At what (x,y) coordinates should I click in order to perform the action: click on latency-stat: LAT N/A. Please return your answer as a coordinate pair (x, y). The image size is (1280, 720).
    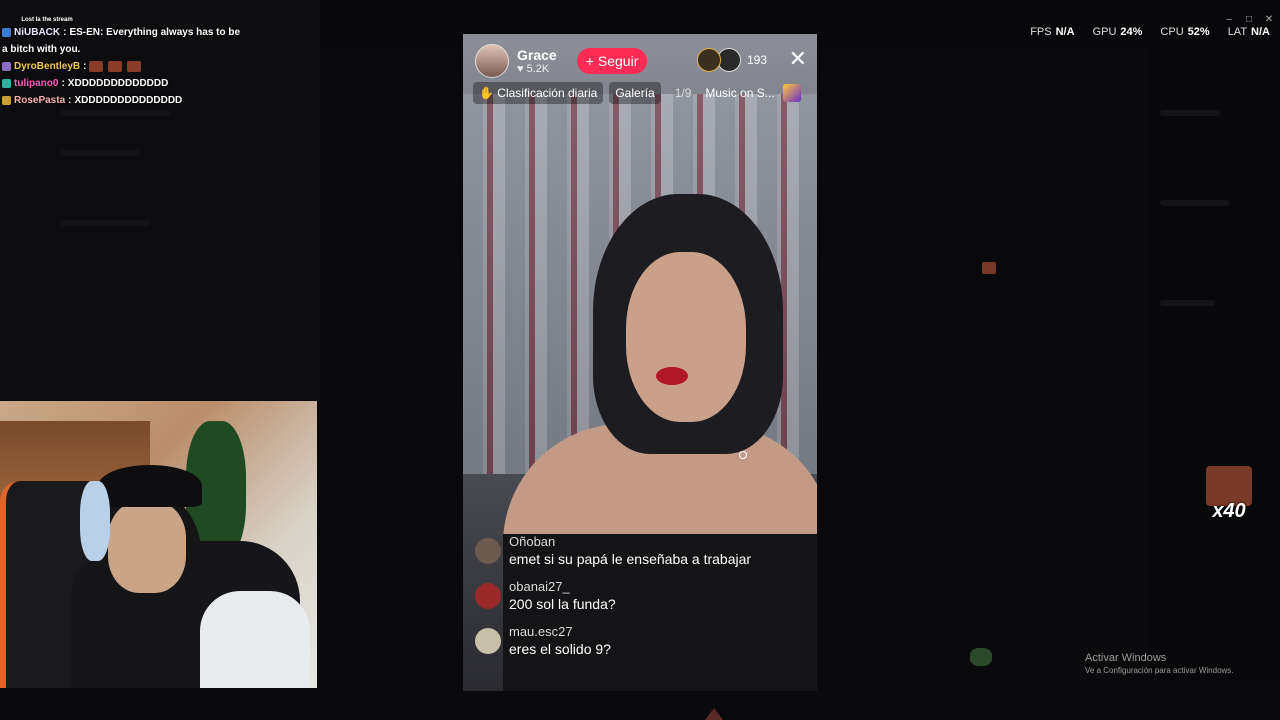
    Looking at the image, I should click on (1248, 32).